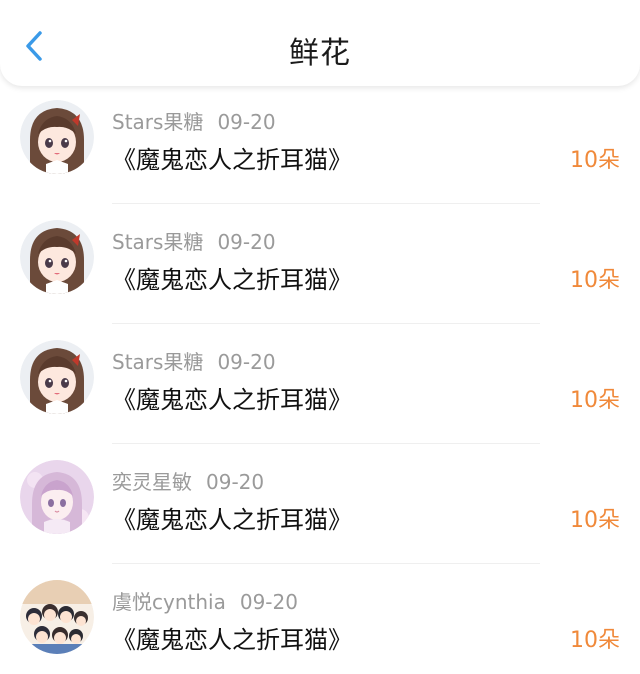 The width and height of the screenshot is (640, 674). I want to click on item-meta: 虞悦cynthia 09-20, so click(205, 600).